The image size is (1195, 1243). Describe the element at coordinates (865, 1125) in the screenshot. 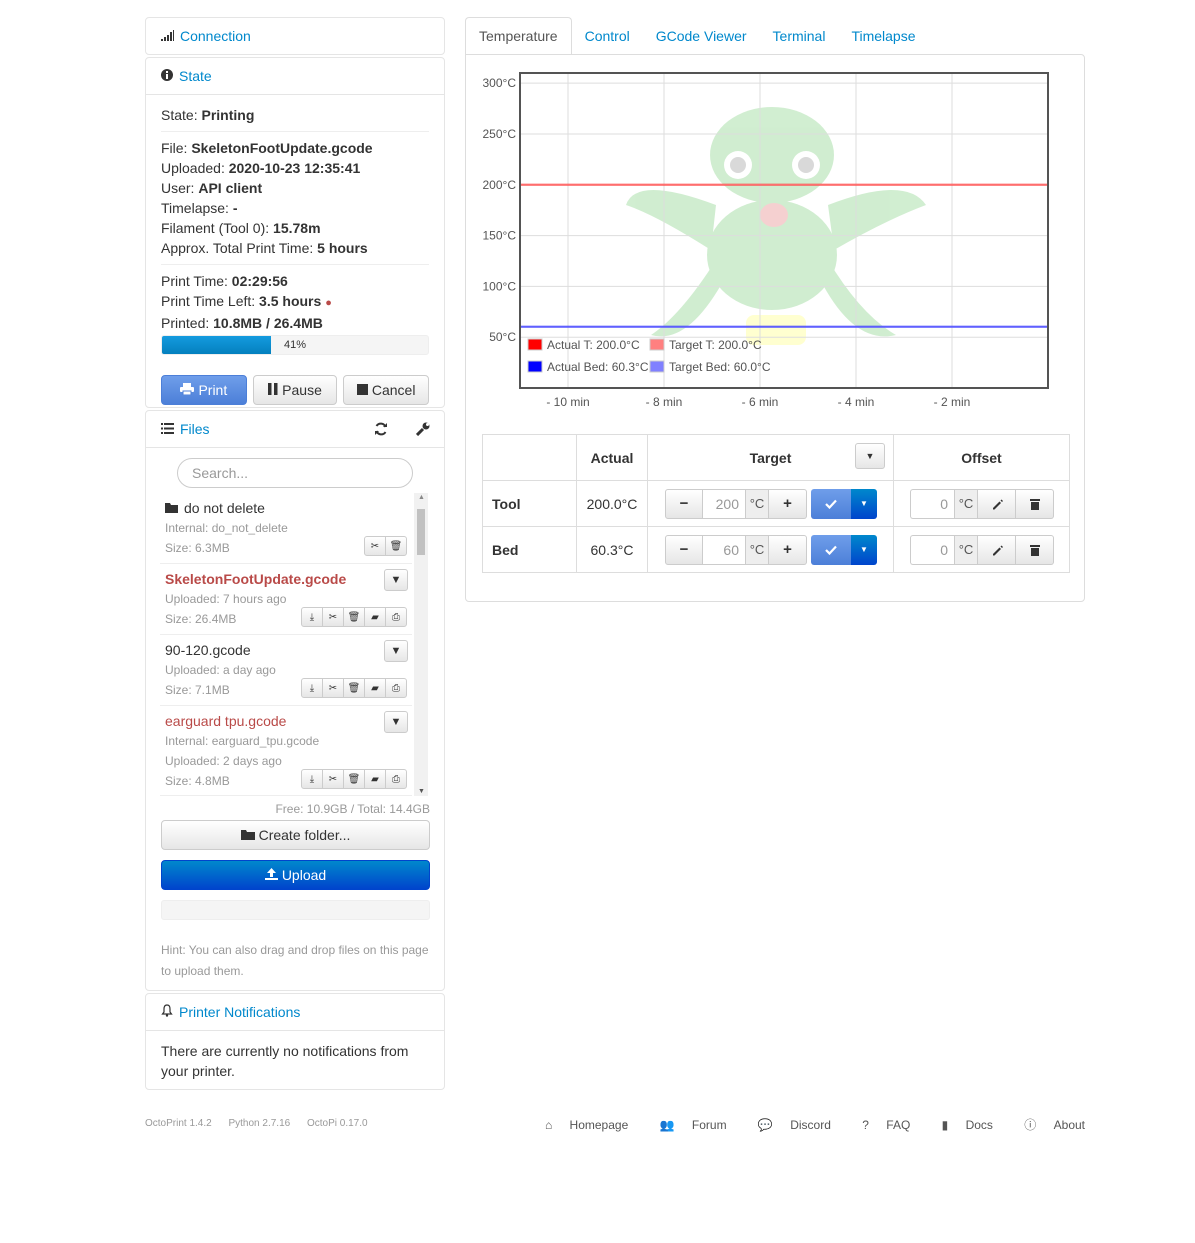

I see `question-icon: ?` at that location.